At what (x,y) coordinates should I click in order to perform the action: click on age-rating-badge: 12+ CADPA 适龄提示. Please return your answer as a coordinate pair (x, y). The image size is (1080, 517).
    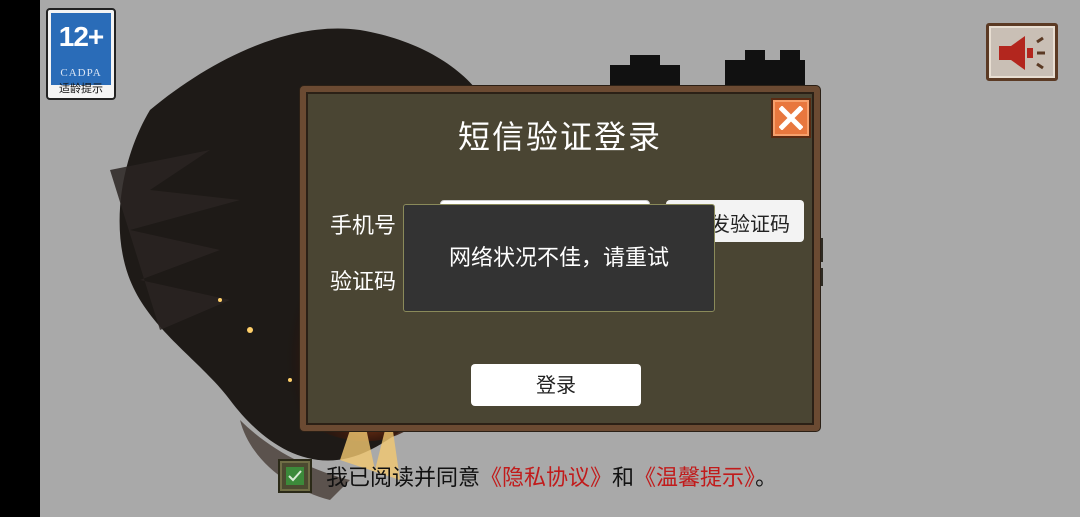
    Looking at the image, I should click on (81, 54).